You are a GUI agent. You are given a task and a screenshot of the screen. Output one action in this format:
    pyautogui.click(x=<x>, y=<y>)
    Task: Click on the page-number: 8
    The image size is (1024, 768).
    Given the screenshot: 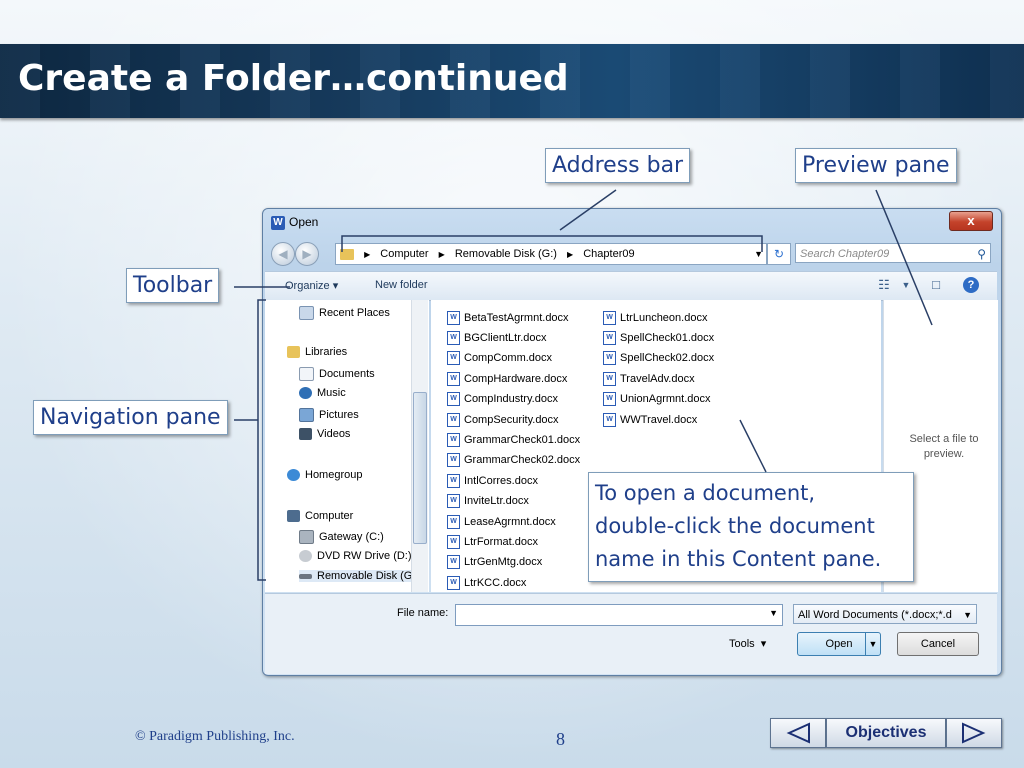 What is the action you would take?
    pyautogui.click(x=560, y=739)
    